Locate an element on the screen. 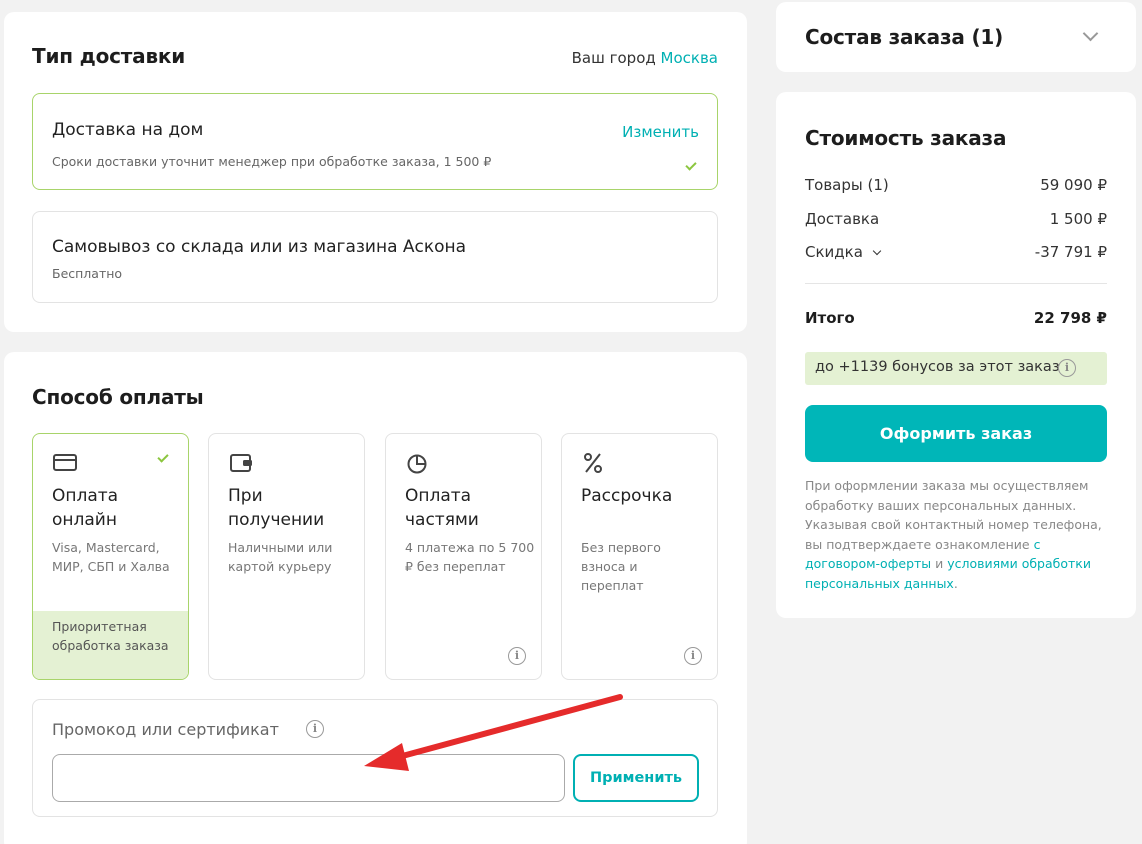 Image resolution: width=1142 pixels, height=844 pixels. total-value: 22 798 ₽ is located at coordinates (1070, 318).